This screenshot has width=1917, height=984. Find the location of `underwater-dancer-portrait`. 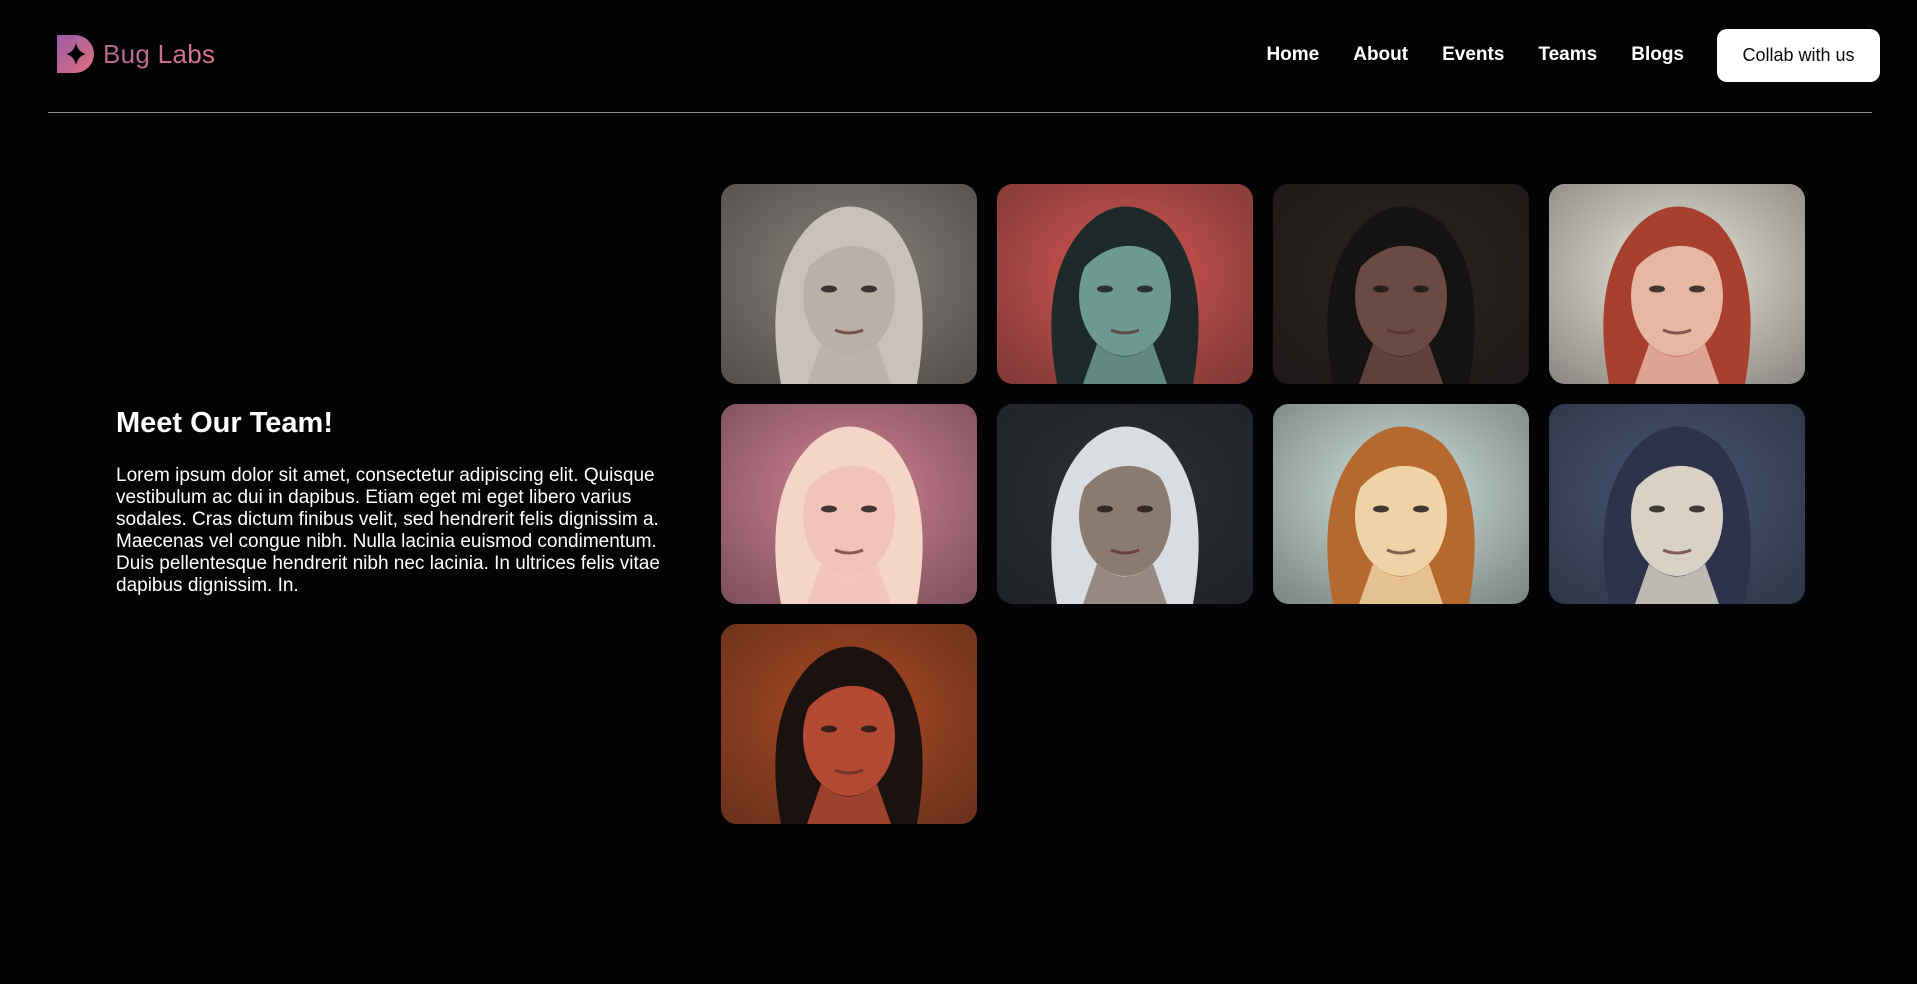

underwater-dancer-portrait is located at coordinates (1677, 504).